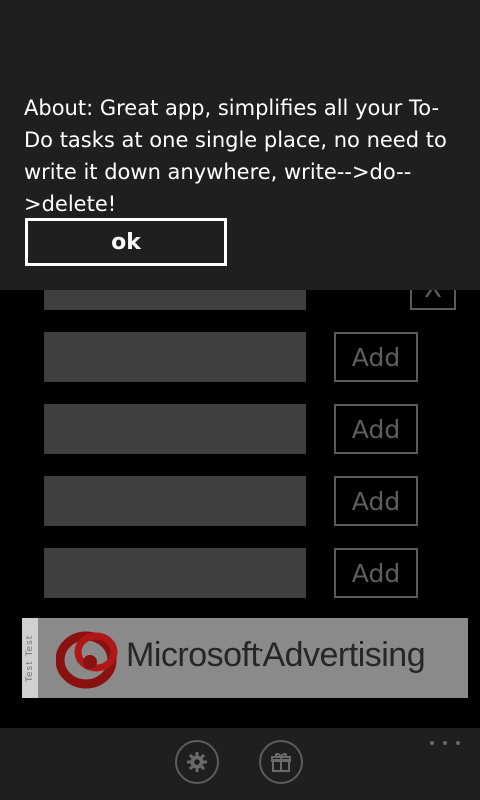 Image resolution: width=480 pixels, height=800 pixels. I want to click on ok-button: ok, so click(126, 242).